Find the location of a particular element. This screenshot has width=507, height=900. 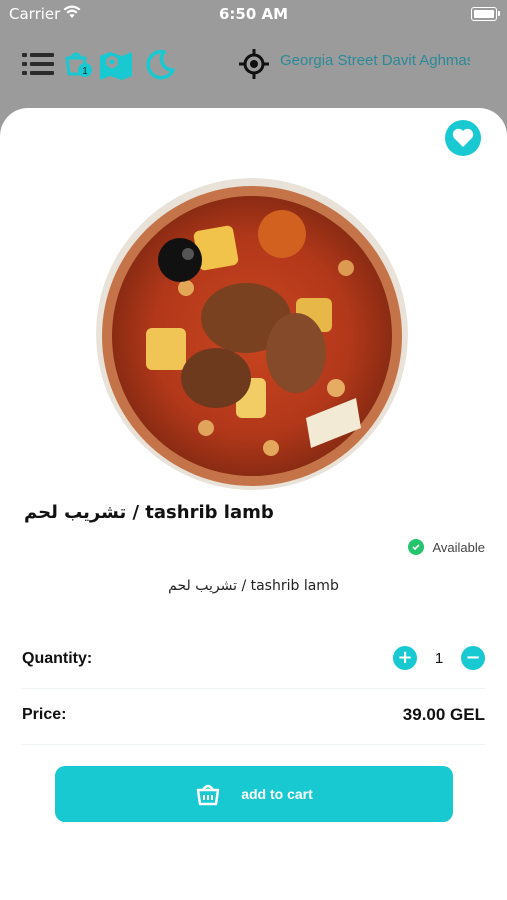

quantity-value: 1 is located at coordinates (439, 658).